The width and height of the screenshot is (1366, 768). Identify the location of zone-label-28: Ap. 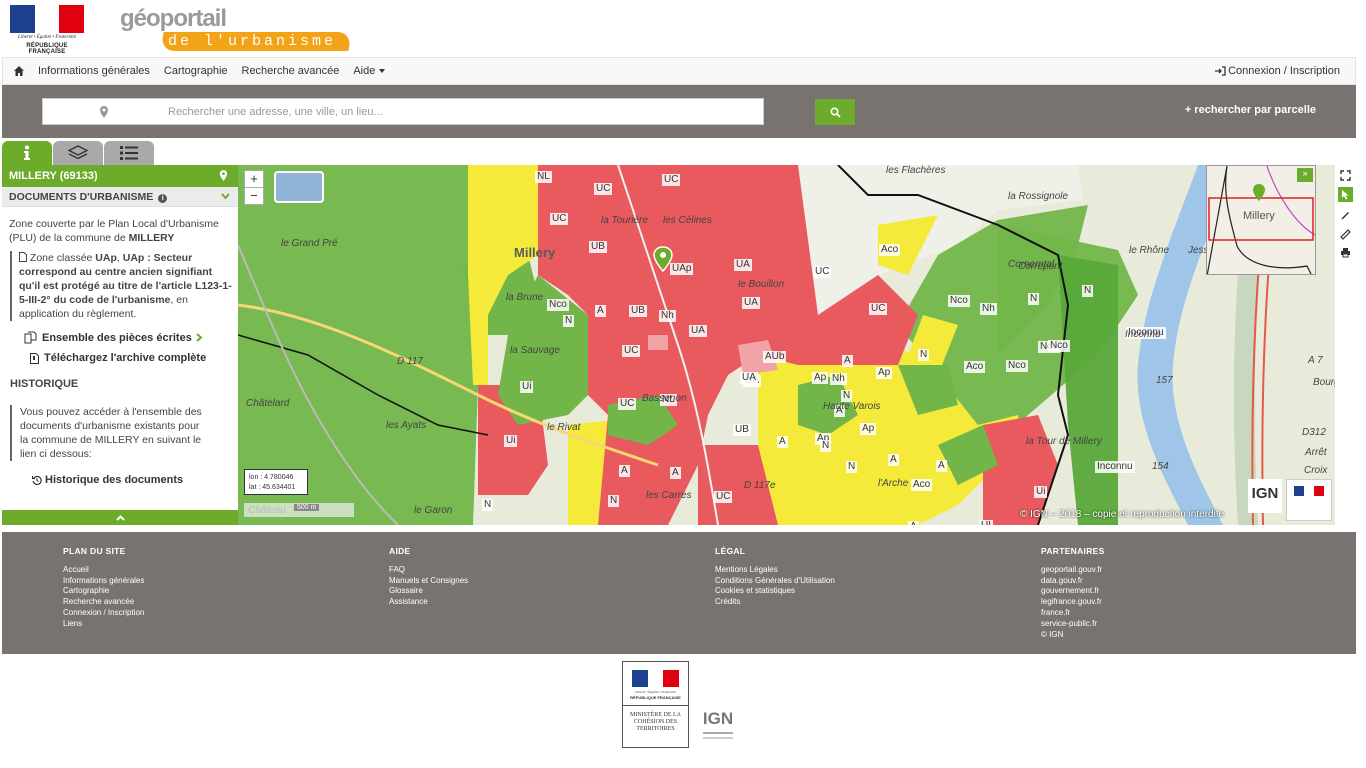
(884, 373).